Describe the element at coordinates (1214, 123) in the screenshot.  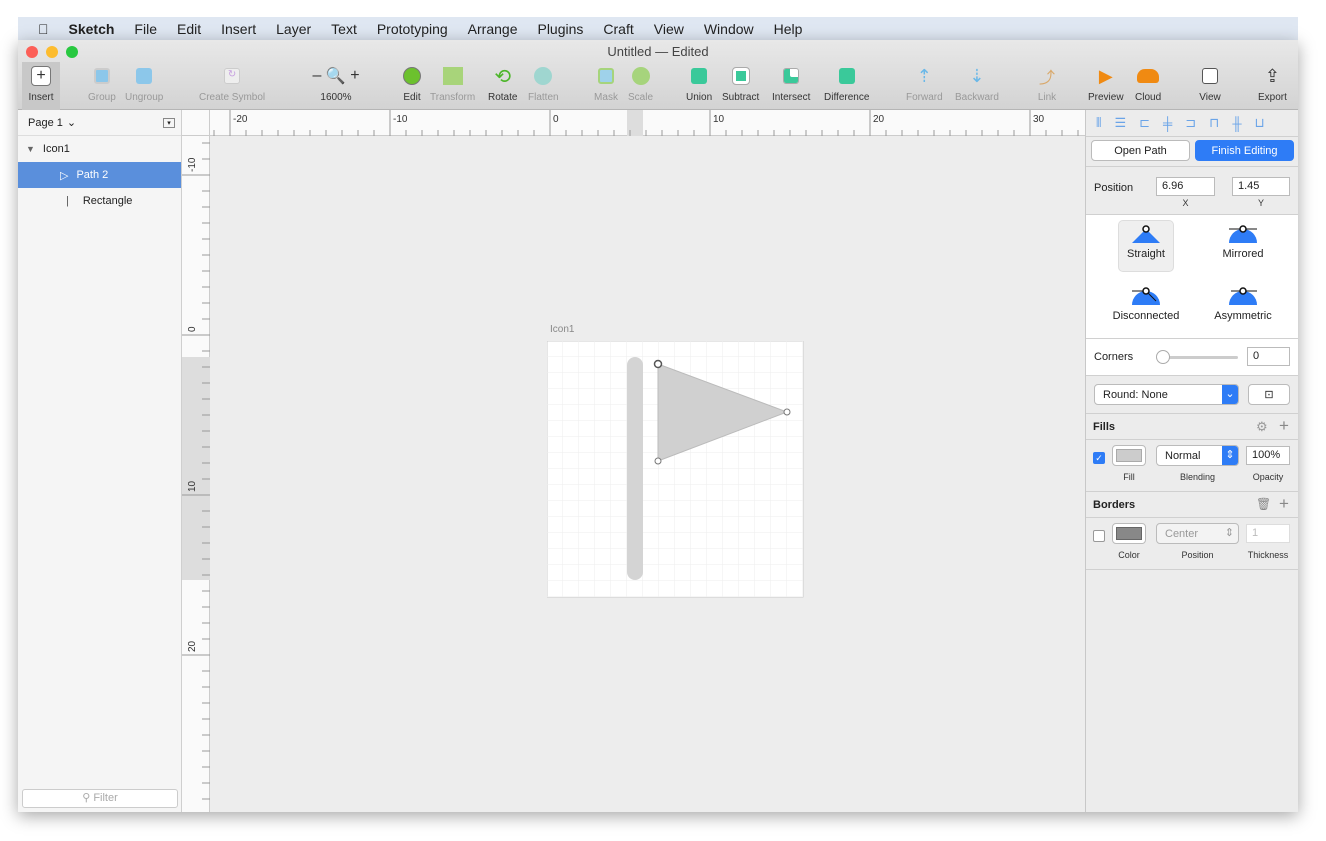
I see `align-top-icon: ⊓` at that location.